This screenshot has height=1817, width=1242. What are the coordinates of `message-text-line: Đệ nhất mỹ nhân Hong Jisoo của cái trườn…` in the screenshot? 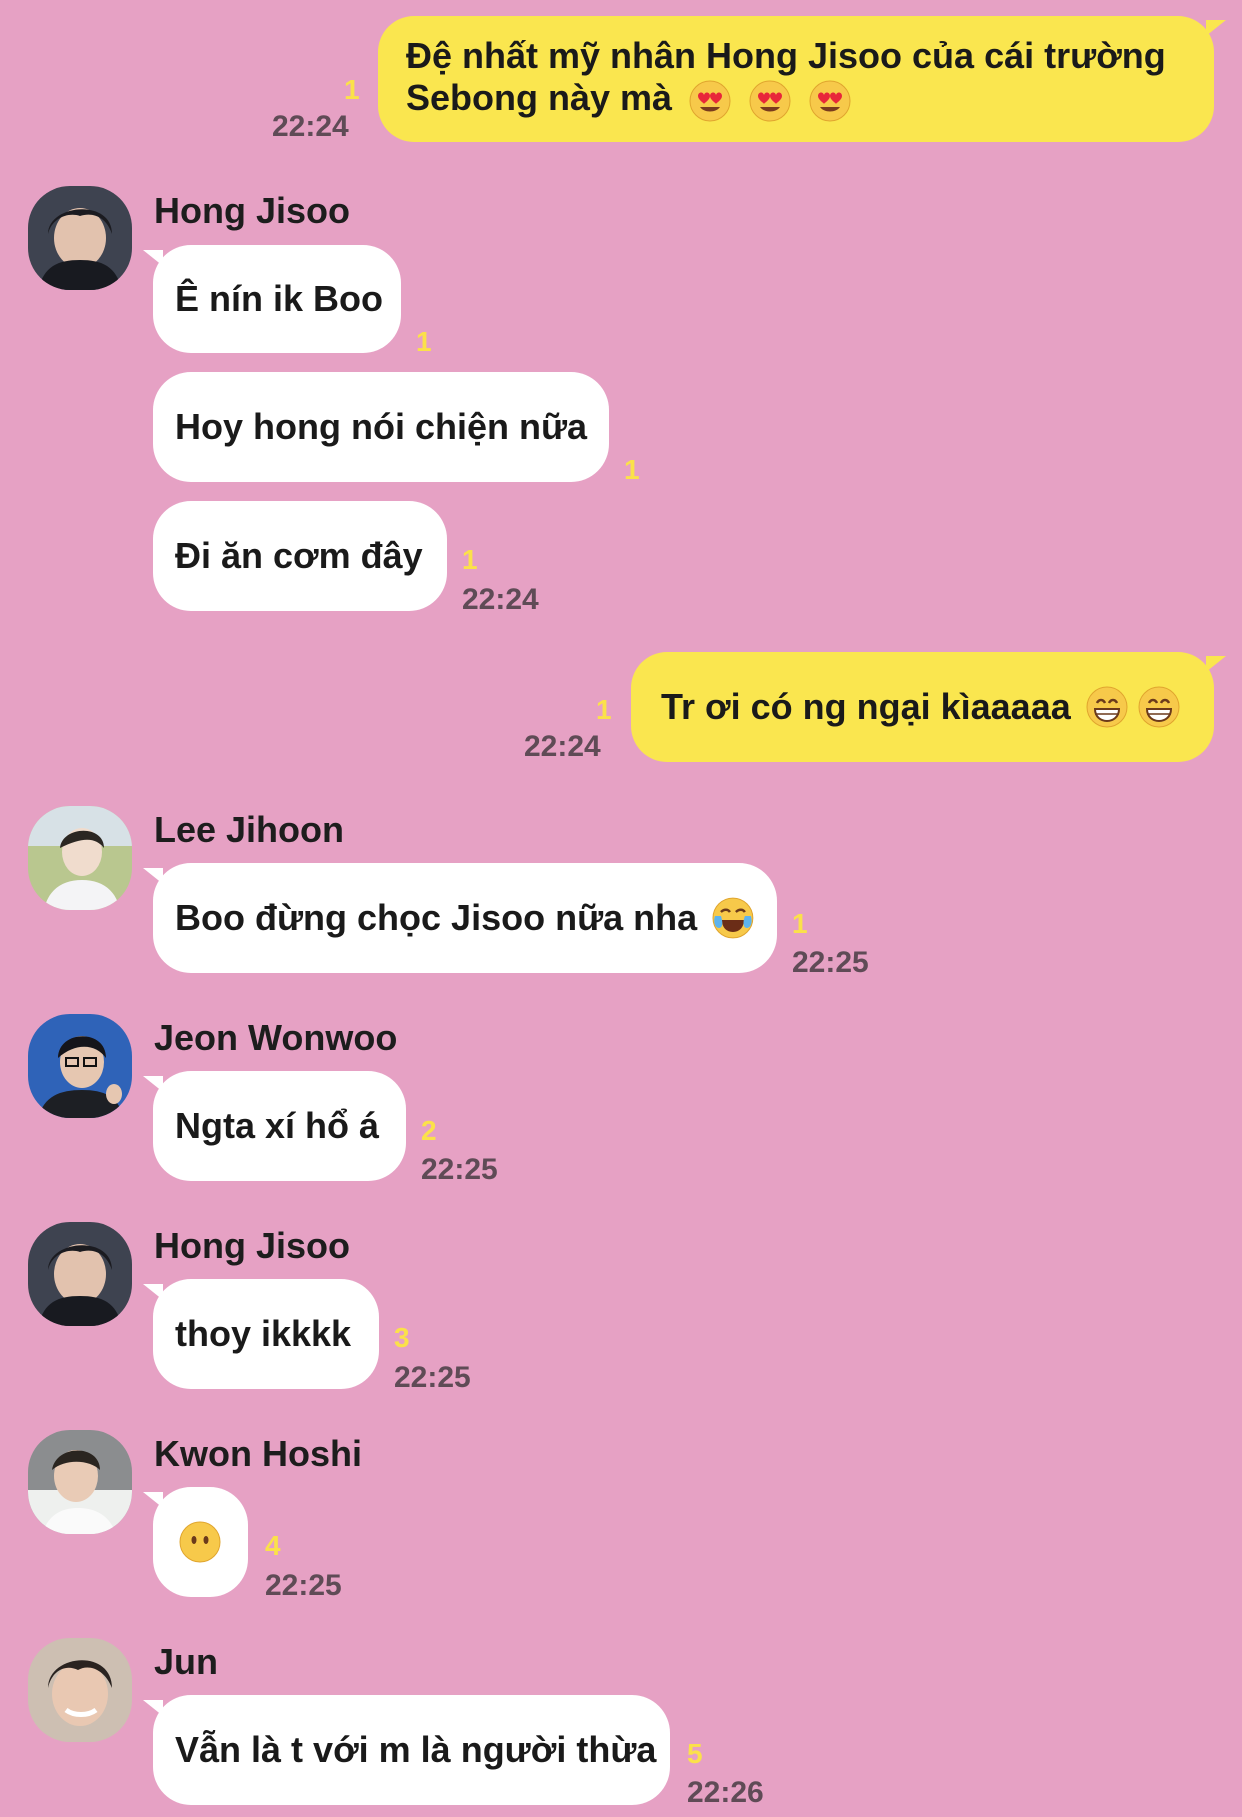 It's located at (786, 56).